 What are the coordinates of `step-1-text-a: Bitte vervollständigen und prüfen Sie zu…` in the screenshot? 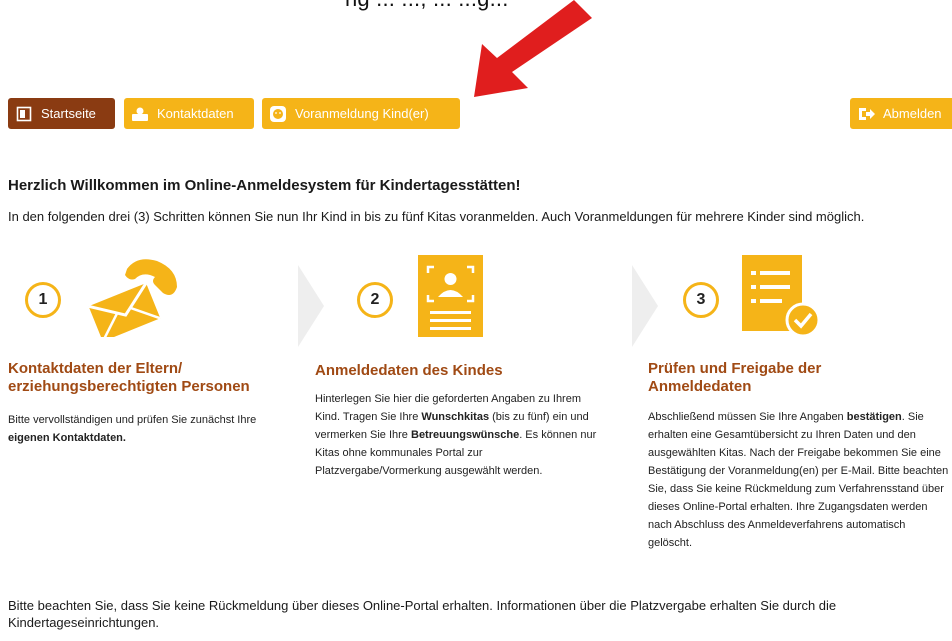 It's located at (132, 420).